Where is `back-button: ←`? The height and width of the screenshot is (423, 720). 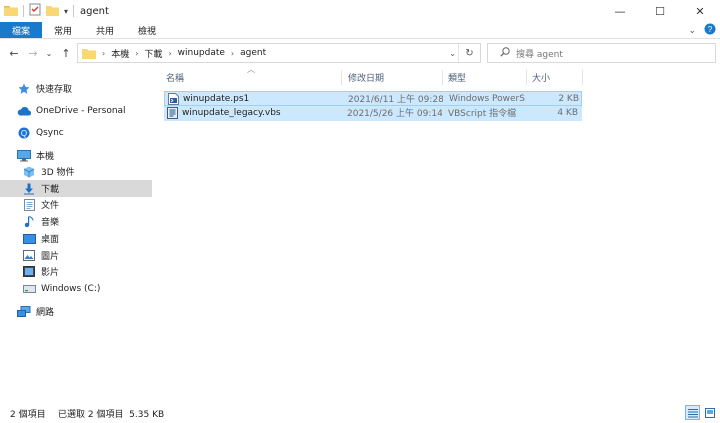
back-button: ← is located at coordinates (14, 53).